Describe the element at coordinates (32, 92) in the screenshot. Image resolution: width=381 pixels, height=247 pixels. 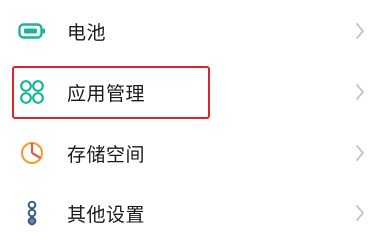
I see `apps-grid-icon` at that location.